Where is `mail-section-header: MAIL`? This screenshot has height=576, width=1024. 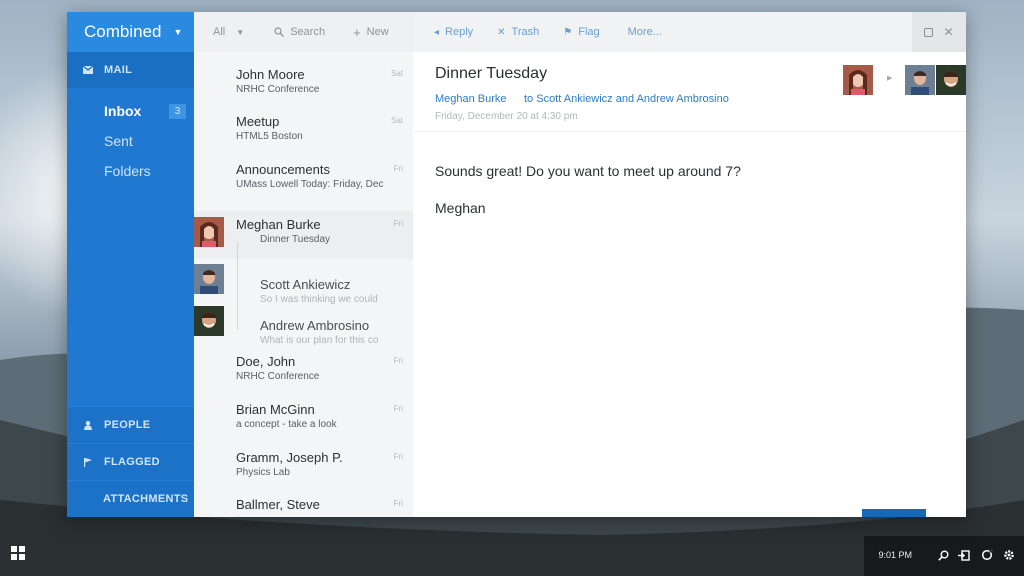
mail-section-header: MAIL is located at coordinates (130, 70).